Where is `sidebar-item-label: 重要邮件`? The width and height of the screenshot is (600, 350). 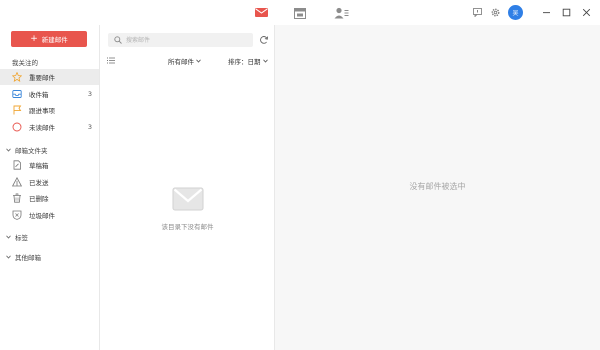
sidebar-item-label: 重要邮件 is located at coordinates (42, 78).